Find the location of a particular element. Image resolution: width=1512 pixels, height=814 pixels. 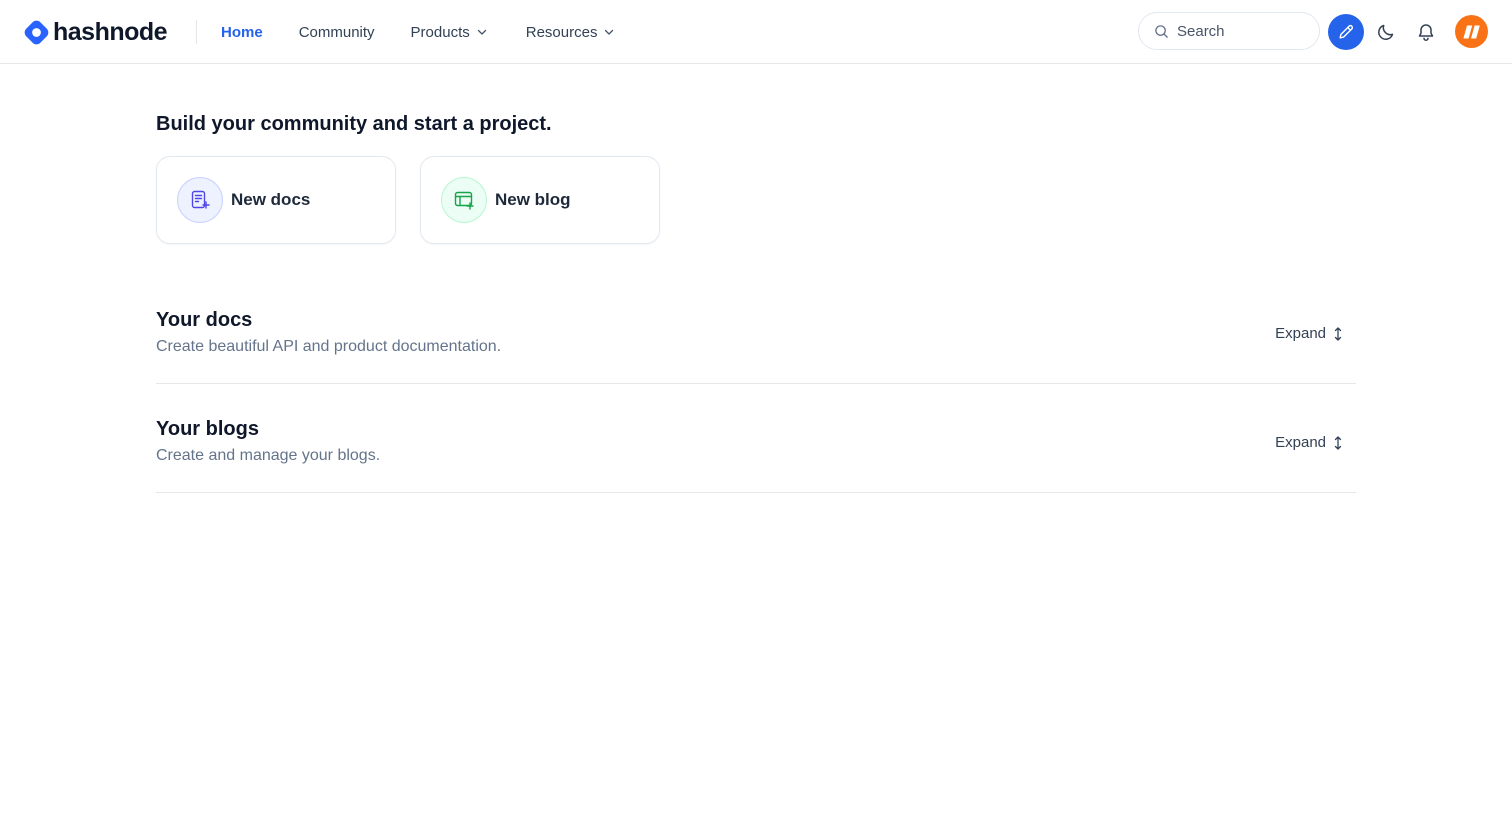

search-icon is located at coordinates (1161, 31).